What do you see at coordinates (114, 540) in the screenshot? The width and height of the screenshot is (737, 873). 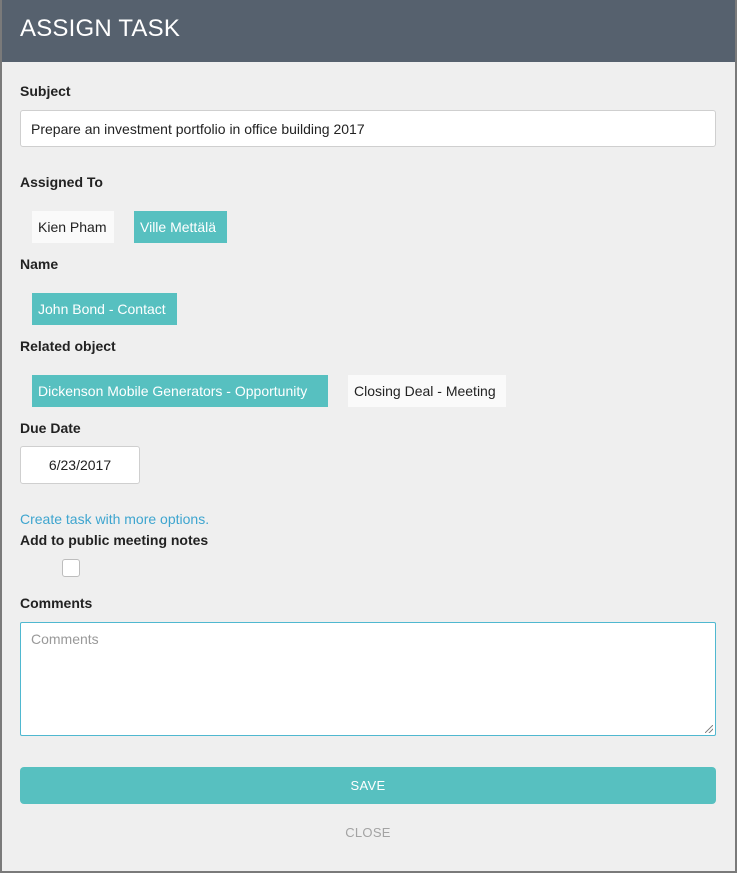 I see `public-notes-label: Add to public meeting notes` at bounding box center [114, 540].